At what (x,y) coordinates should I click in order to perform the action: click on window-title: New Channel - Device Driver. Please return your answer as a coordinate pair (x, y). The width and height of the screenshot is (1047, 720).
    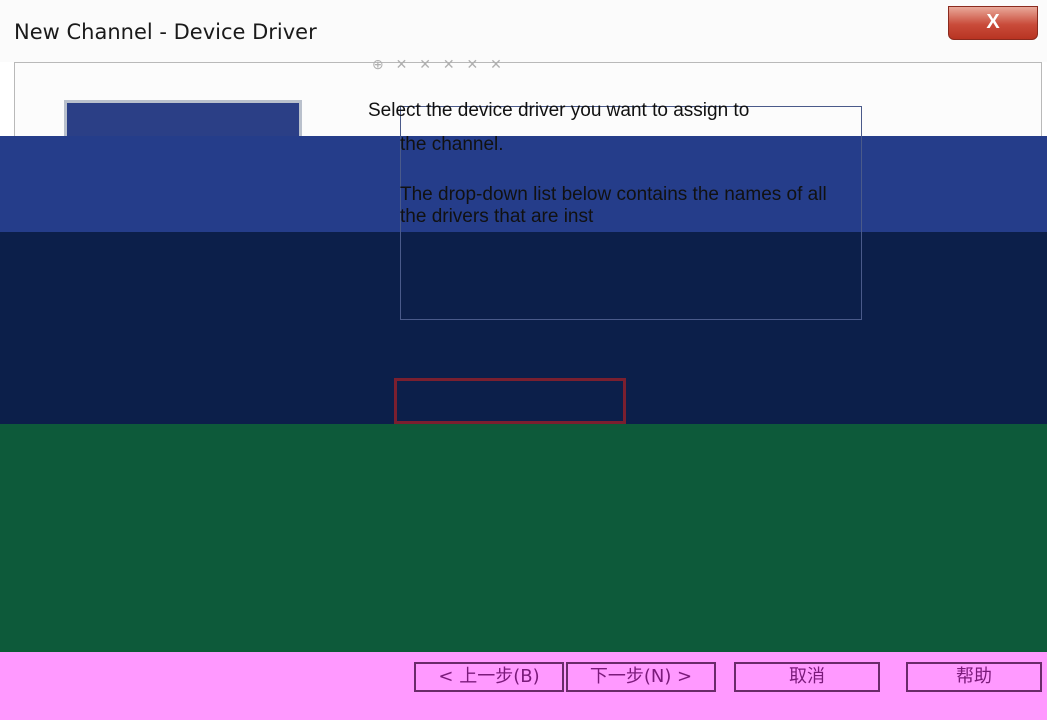
    Looking at the image, I should click on (165, 32).